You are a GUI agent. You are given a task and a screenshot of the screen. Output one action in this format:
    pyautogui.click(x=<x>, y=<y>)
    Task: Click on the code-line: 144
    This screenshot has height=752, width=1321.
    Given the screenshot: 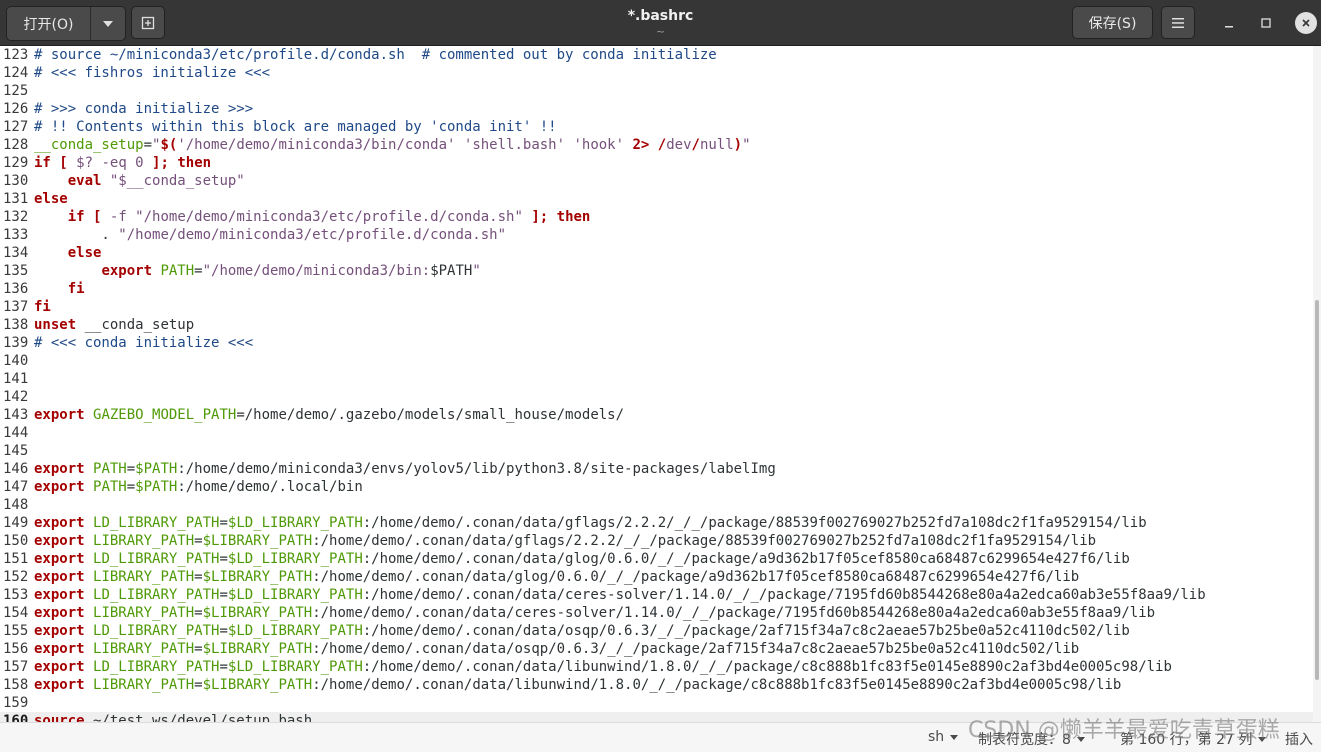 What is the action you would take?
    pyautogui.click(x=656, y=433)
    